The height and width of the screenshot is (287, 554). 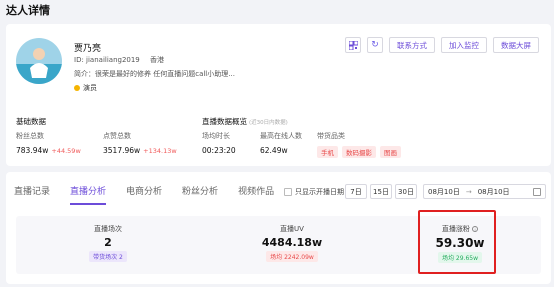 I want to click on arrow-right-icon: →, so click(x=468, y=191).